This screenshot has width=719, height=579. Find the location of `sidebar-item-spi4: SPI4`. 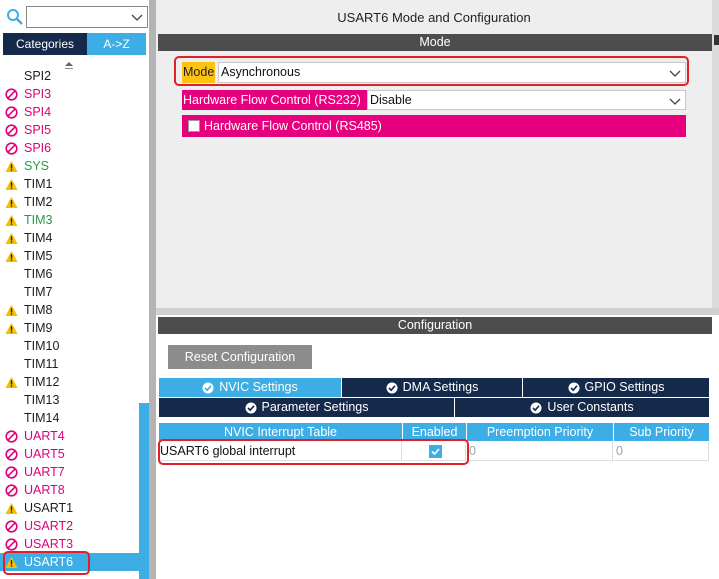

sidebar-item-spi4: SPI4 is located at coordinates (69, 112).